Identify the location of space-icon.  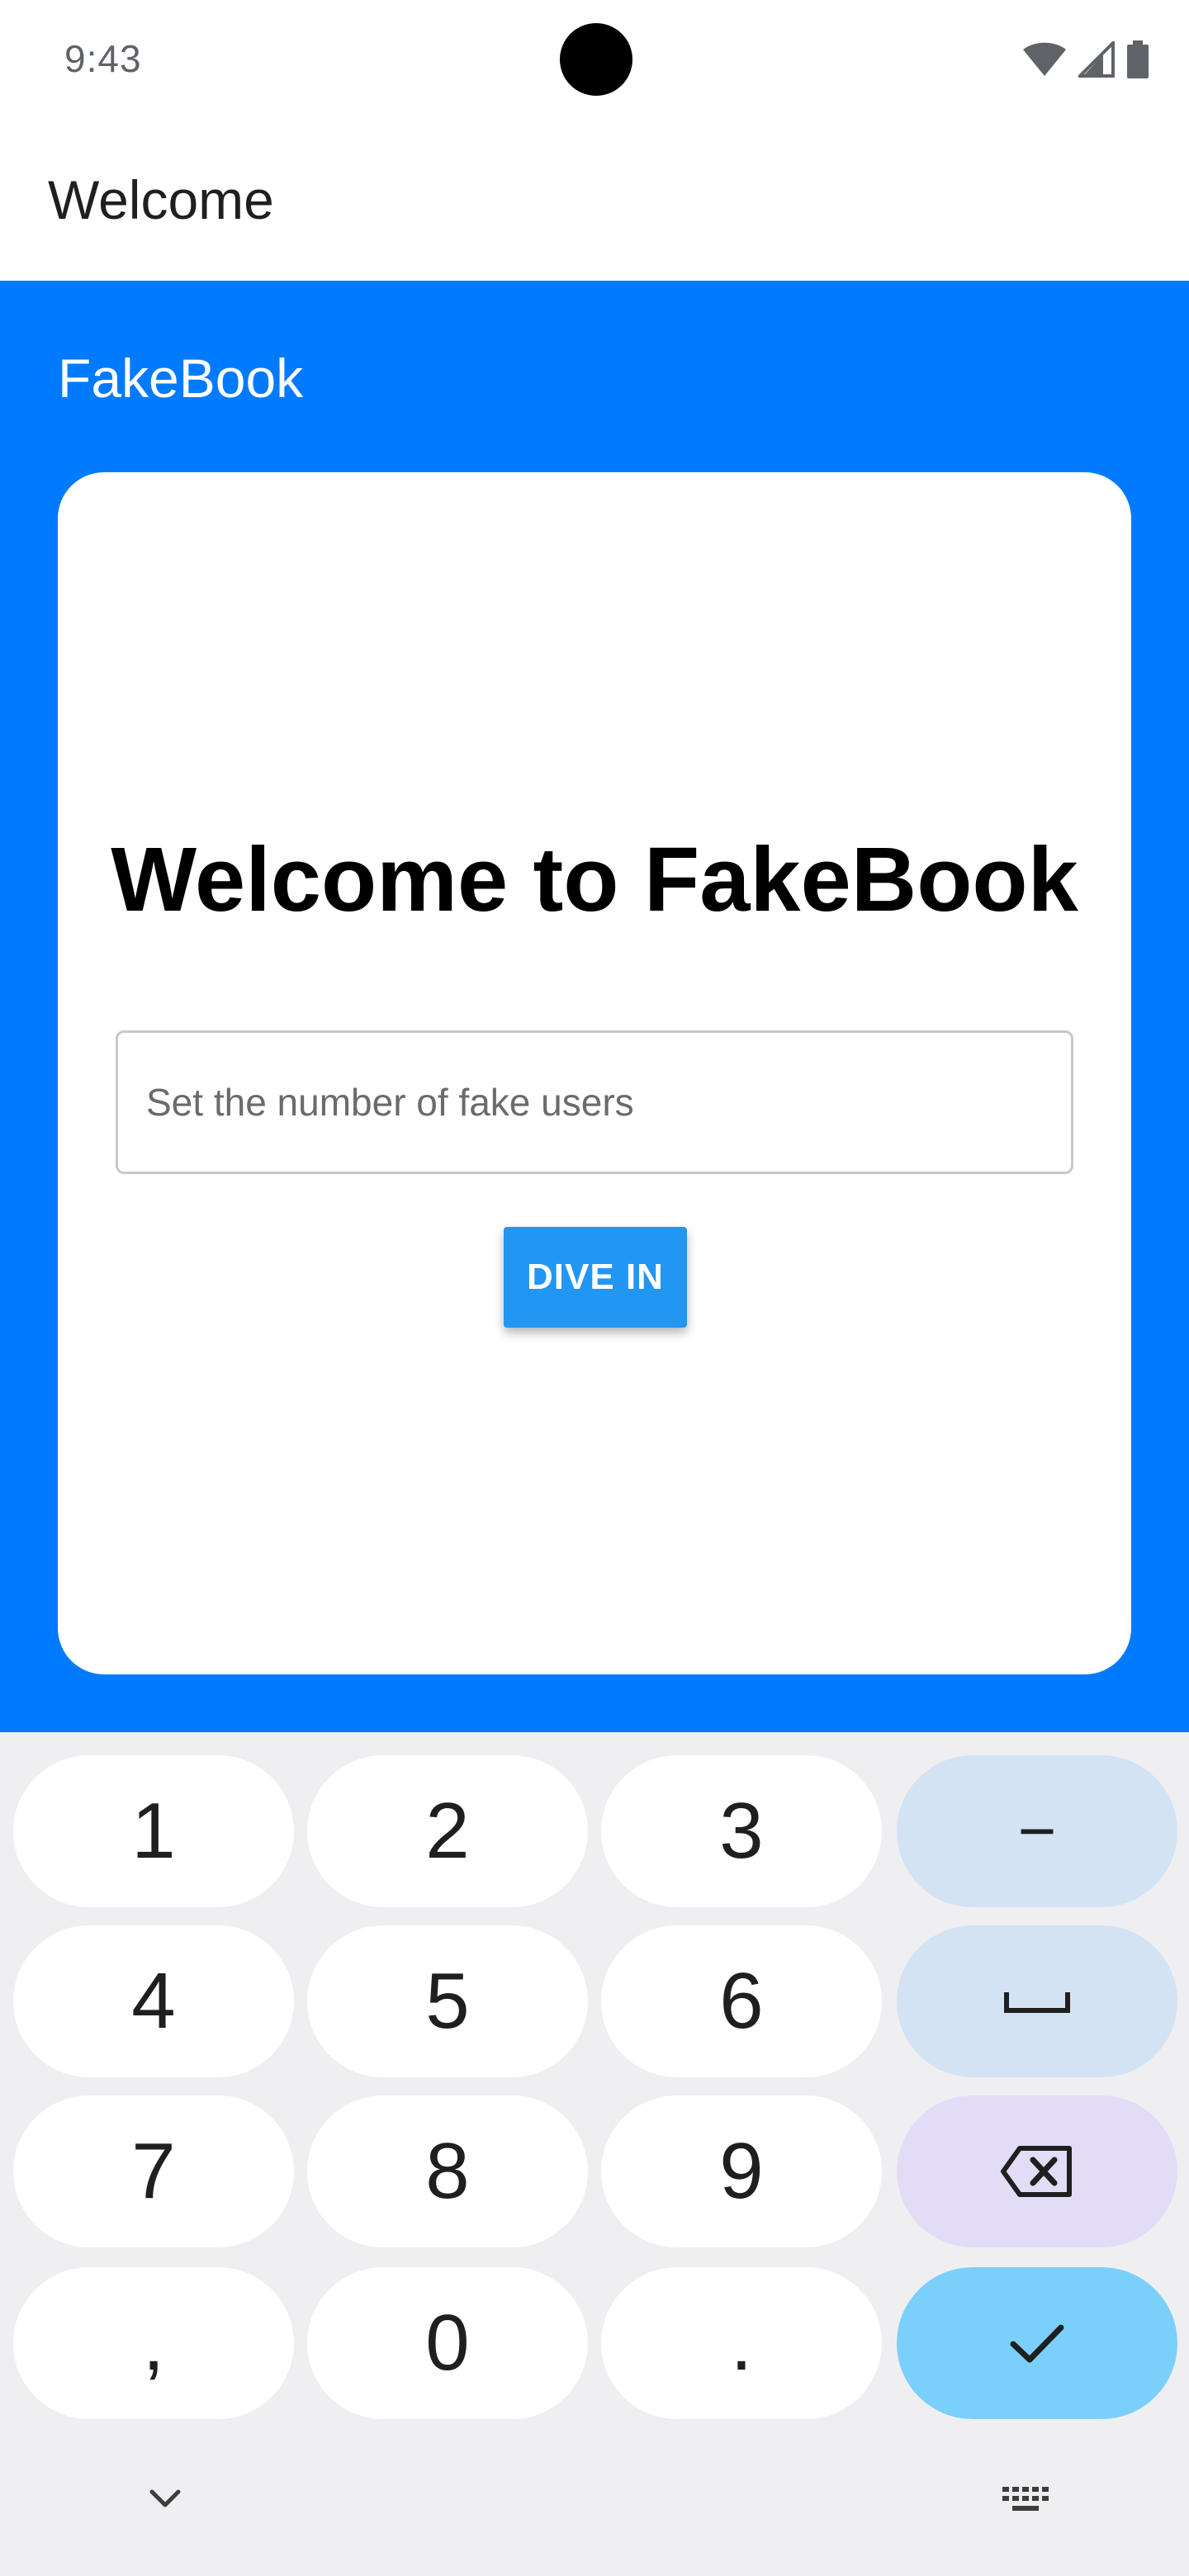
(1037, 2002).